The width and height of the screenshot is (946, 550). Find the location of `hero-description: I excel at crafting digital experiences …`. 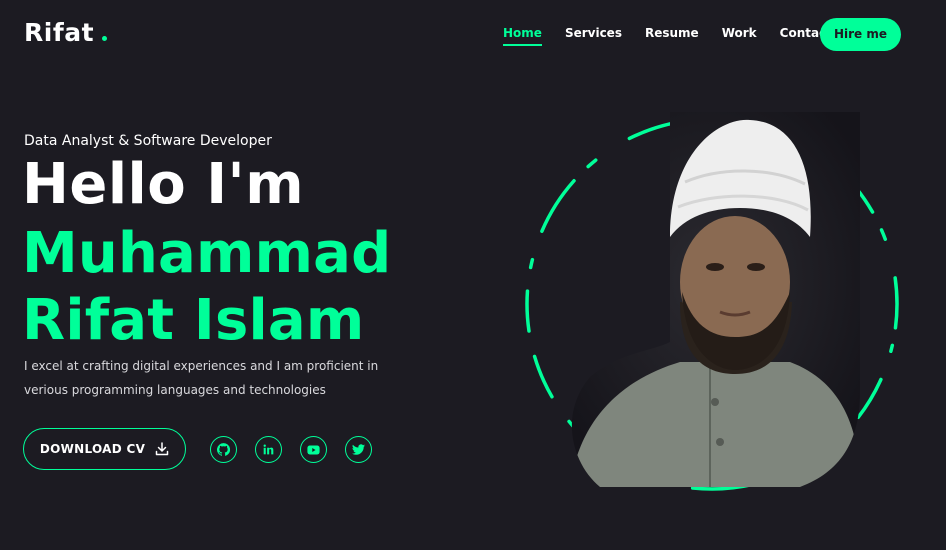

hero-description: I excel at crafting digital experiences … is located at coordinates (201, 378).